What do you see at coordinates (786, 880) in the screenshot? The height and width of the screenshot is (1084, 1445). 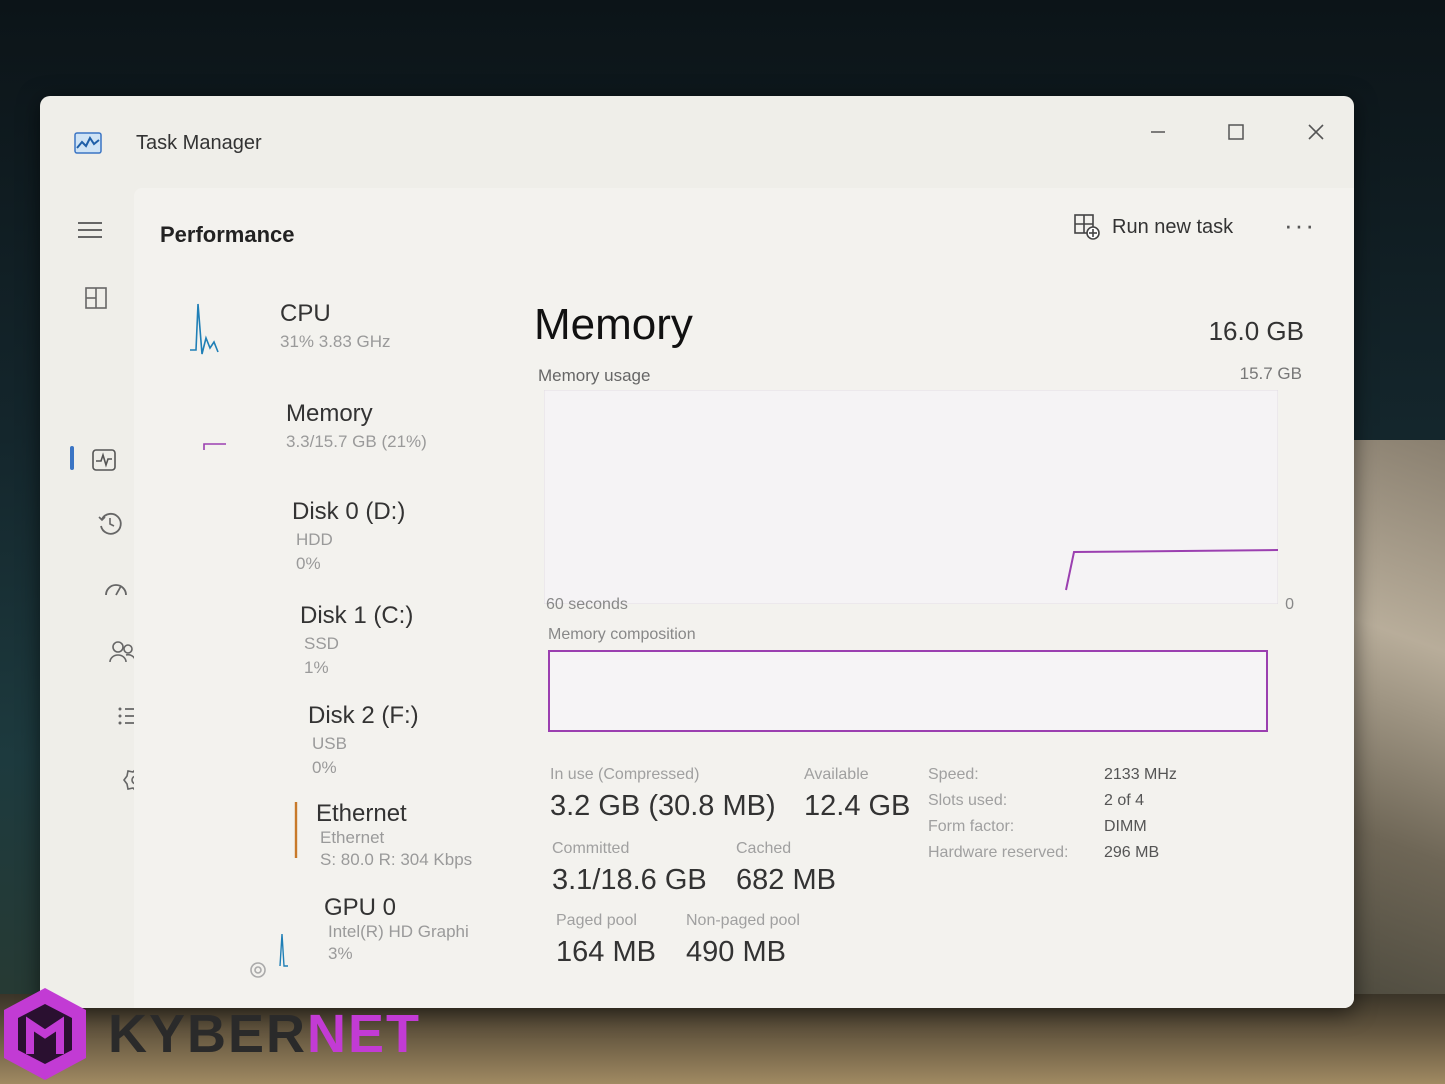 I see `stat-value: 682 MB` at bounding box center [786, 880].